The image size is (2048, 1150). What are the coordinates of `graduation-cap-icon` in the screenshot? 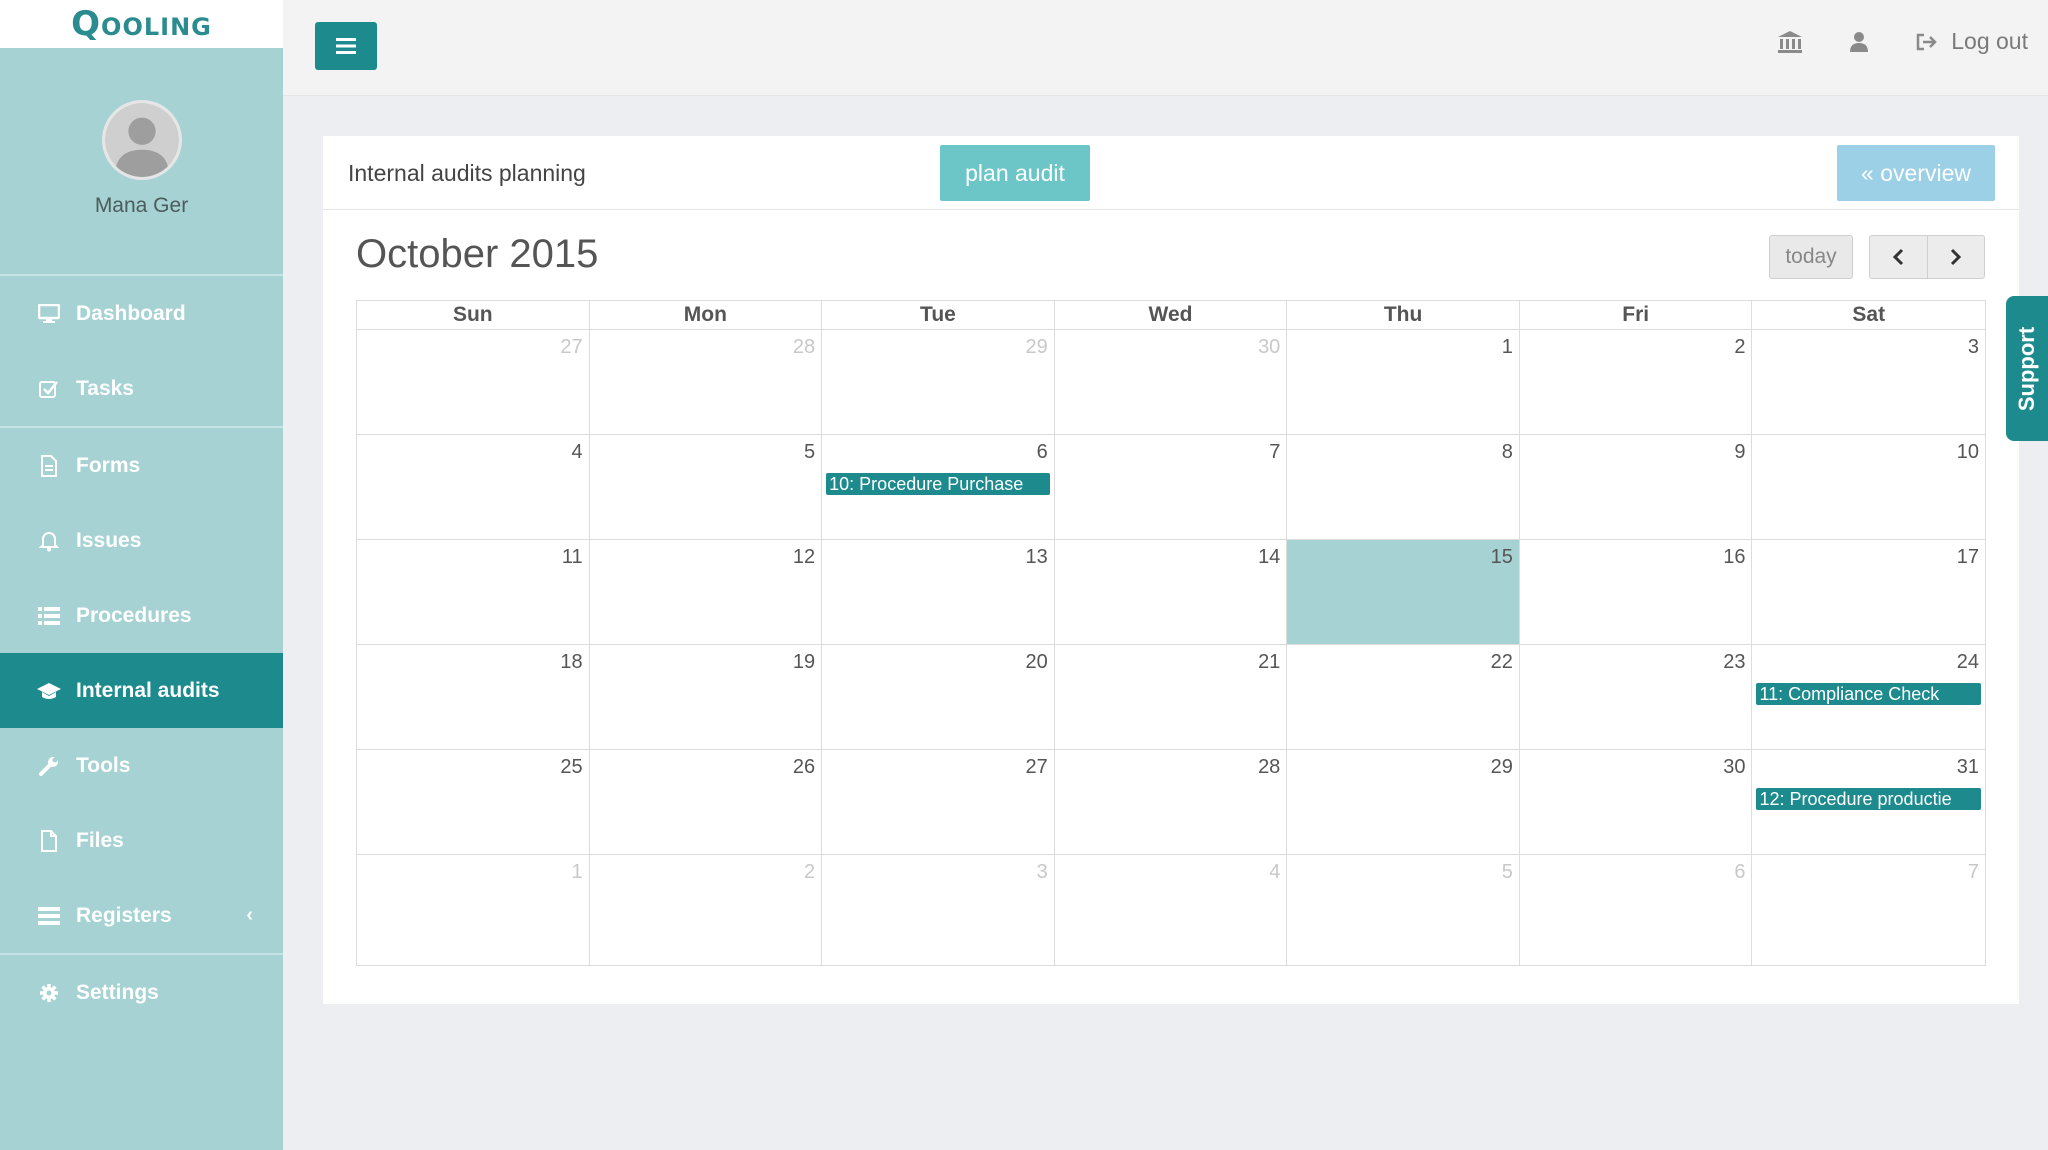 It's located at (49, 691).